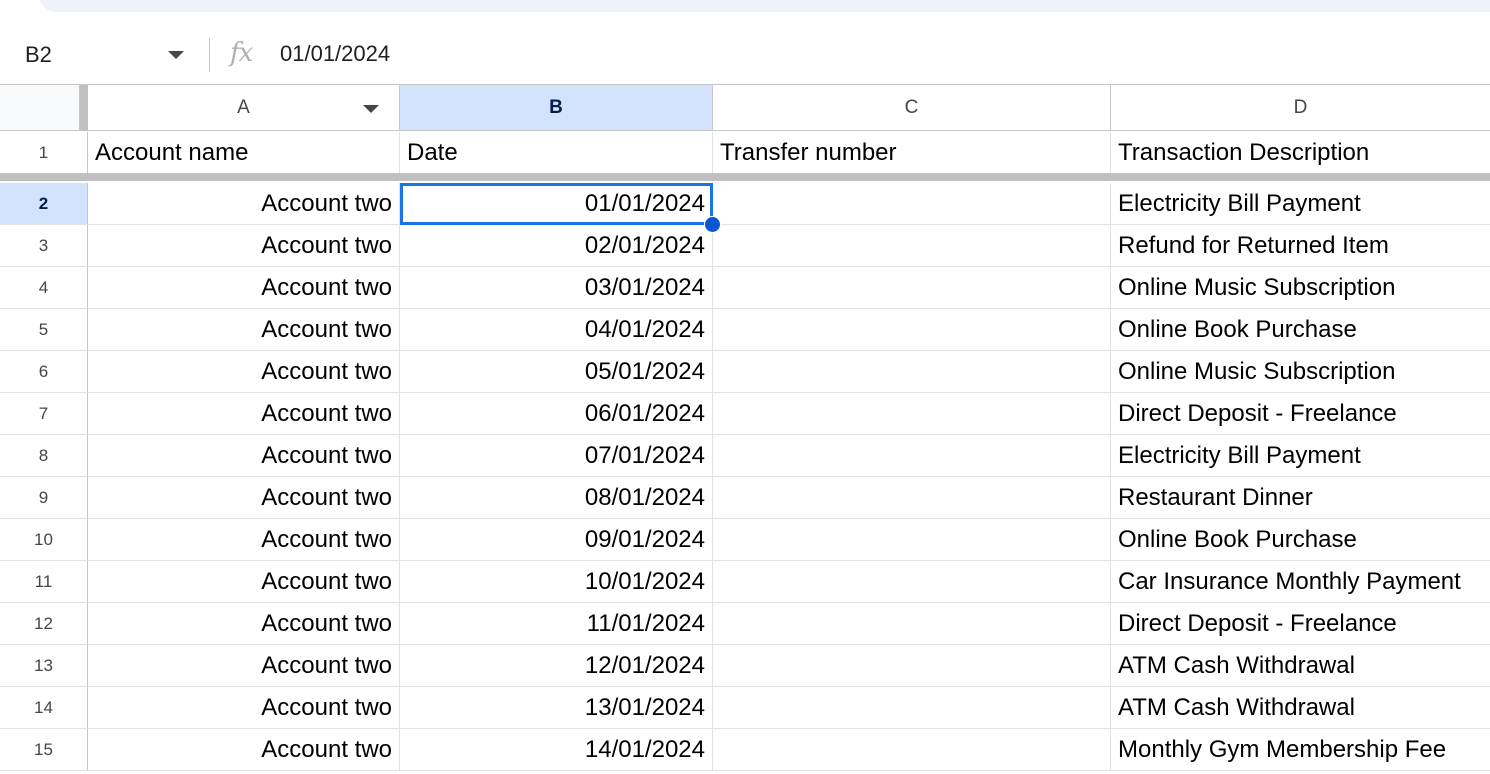 The height and width of the screenshot is (774, 1490). Describe the element at coordinates (44, 330) in the screenshot. I see `row-header: 5` at that location.